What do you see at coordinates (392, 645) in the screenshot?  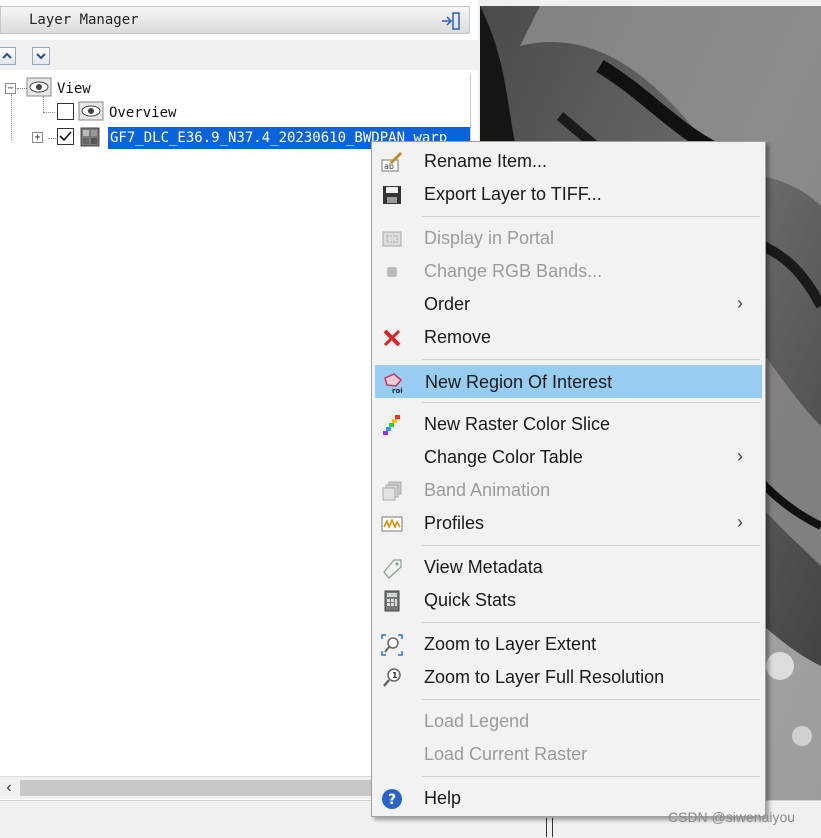 I see `zoom-extent-icon` at bounding box center [392, 645].